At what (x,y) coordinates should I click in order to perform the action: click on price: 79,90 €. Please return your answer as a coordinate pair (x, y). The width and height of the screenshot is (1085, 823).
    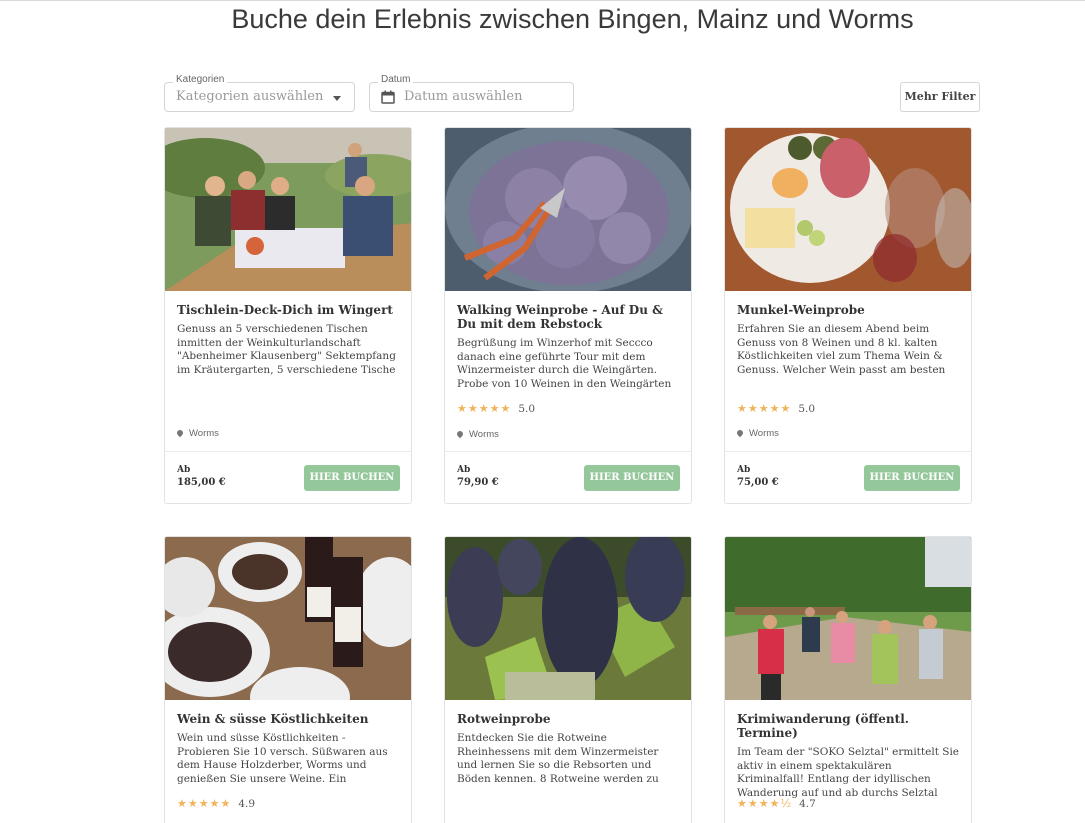
    Looking at the image, I should click on (478, 482).